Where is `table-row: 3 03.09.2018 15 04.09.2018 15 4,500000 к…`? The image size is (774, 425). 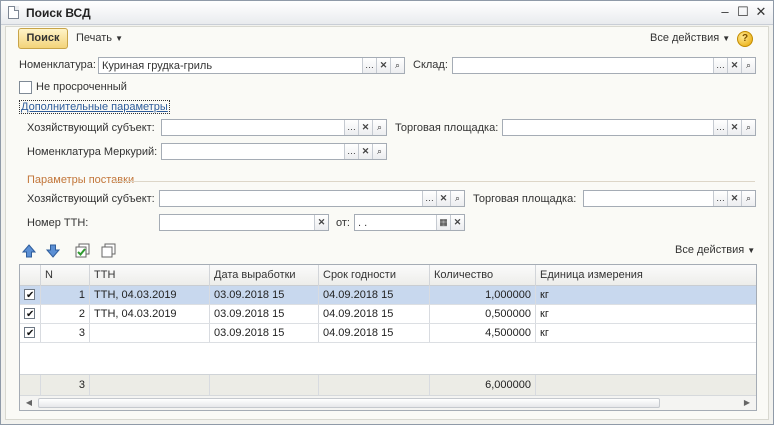 table-row: 3 03.09.2018 15 04.09.2018 15 4,500000 к… is located at coordinates (388, 333).